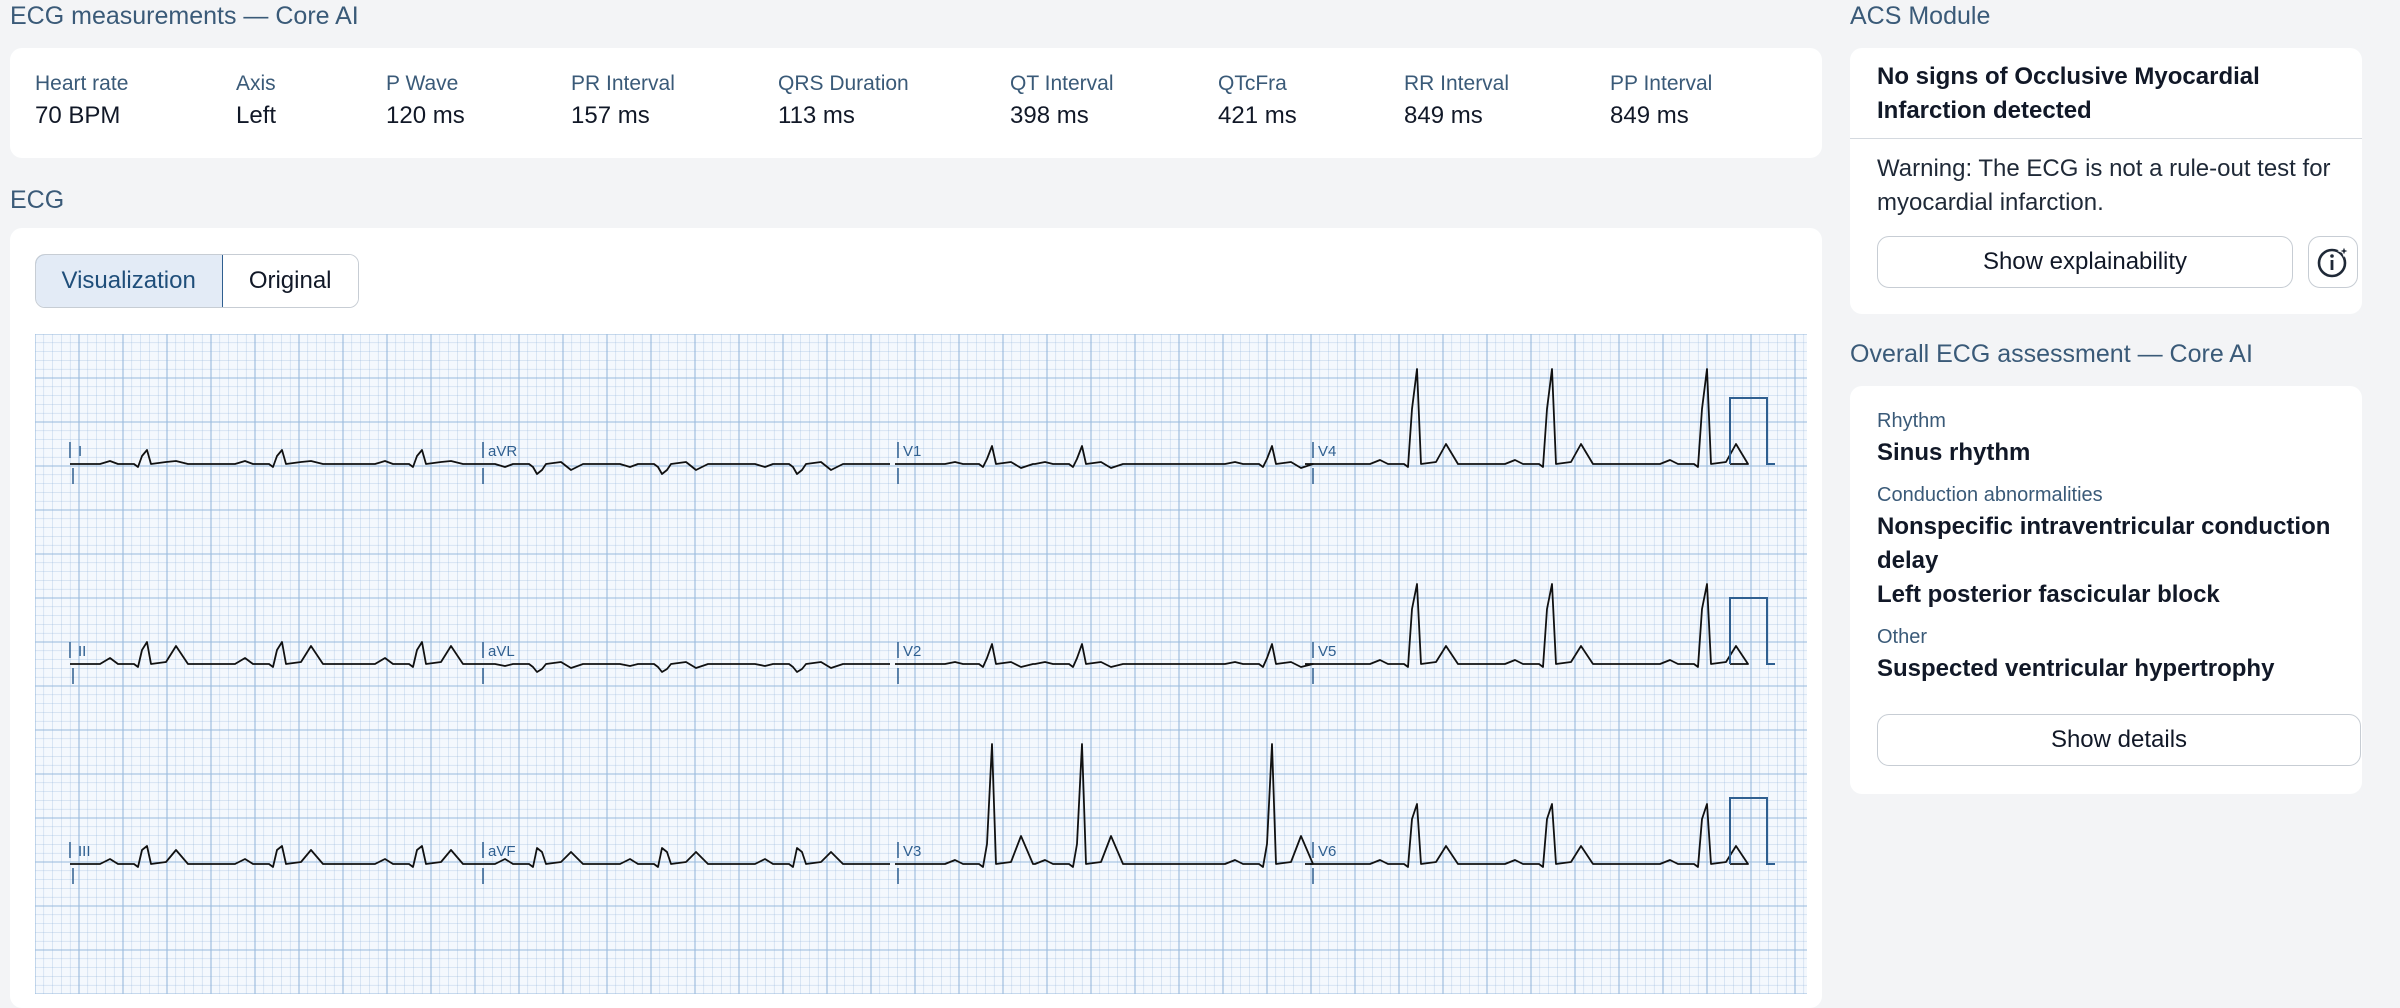 The width and height of the screenshot is (2400, 1008). What do you see at coordinates (129, 281) in the screenshot?
I see `tab-visualization: Visualization` at bounding box center [129, 281].